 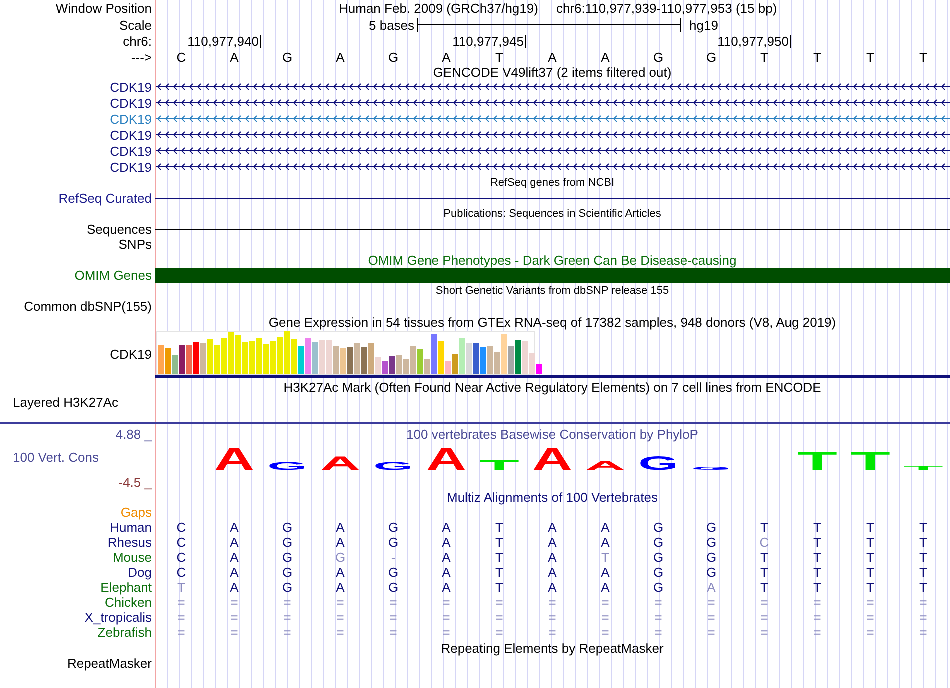 What do you see at coordinates (287, 527) in the screenshot?
I see `alignment-base: G` at bounding box center [287, 527].